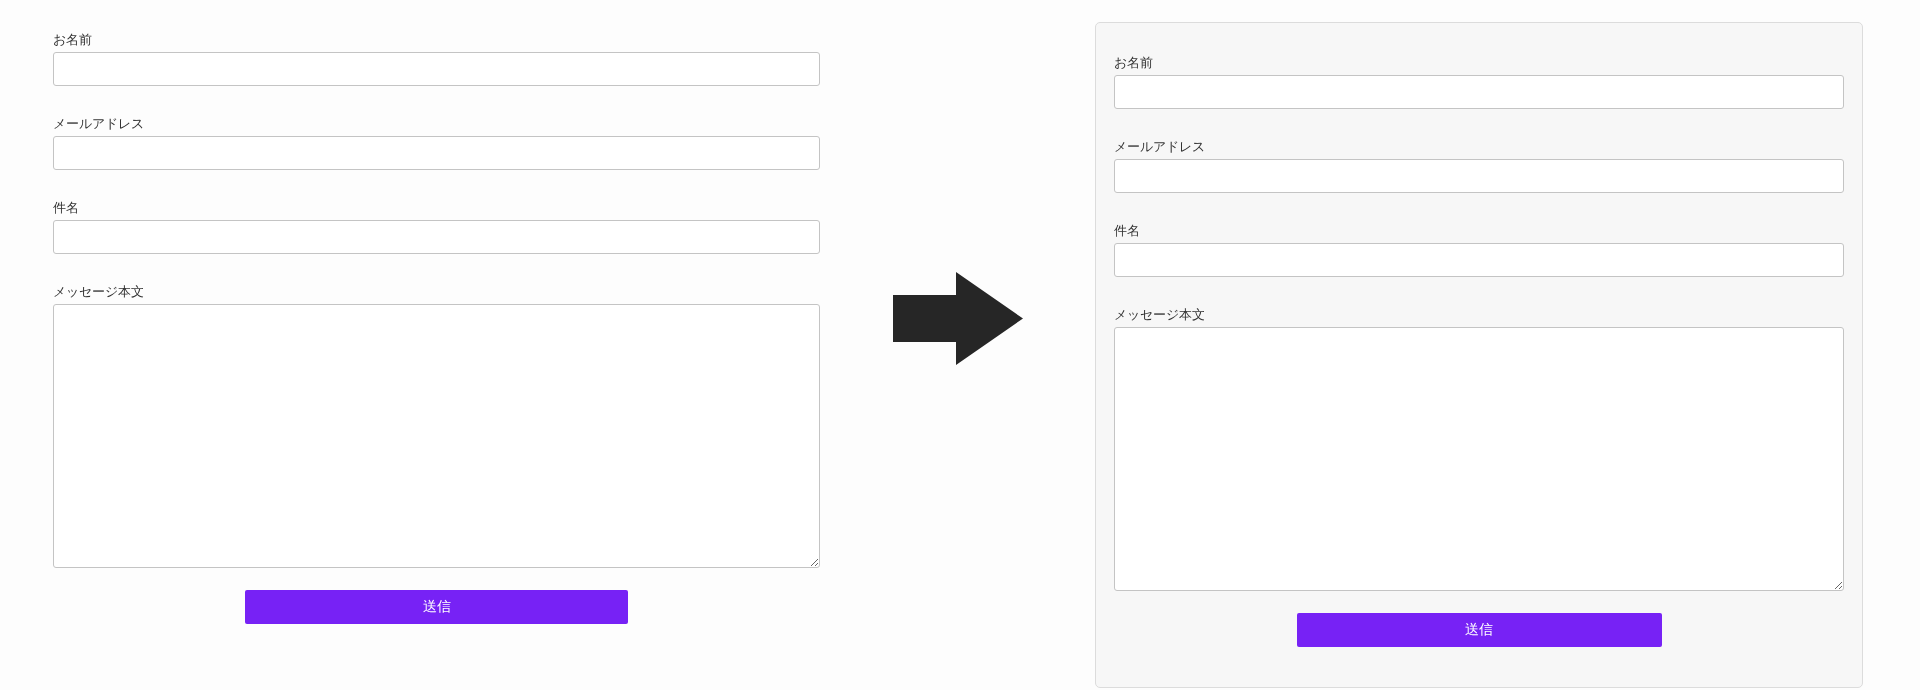  Describe the element at coordinates (957, 318) in the screenshot. I see `right-arrow-icon` at that location.